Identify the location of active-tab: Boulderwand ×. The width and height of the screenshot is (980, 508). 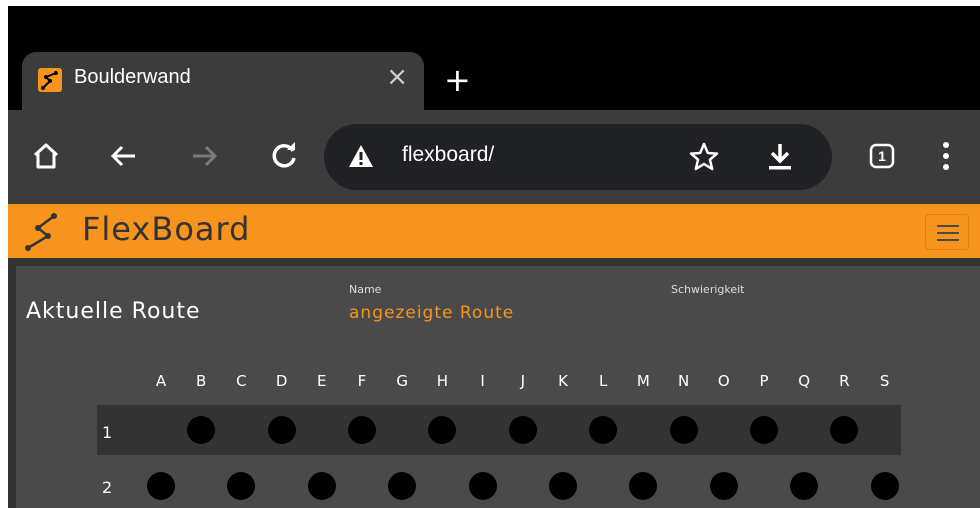
(223, 81).